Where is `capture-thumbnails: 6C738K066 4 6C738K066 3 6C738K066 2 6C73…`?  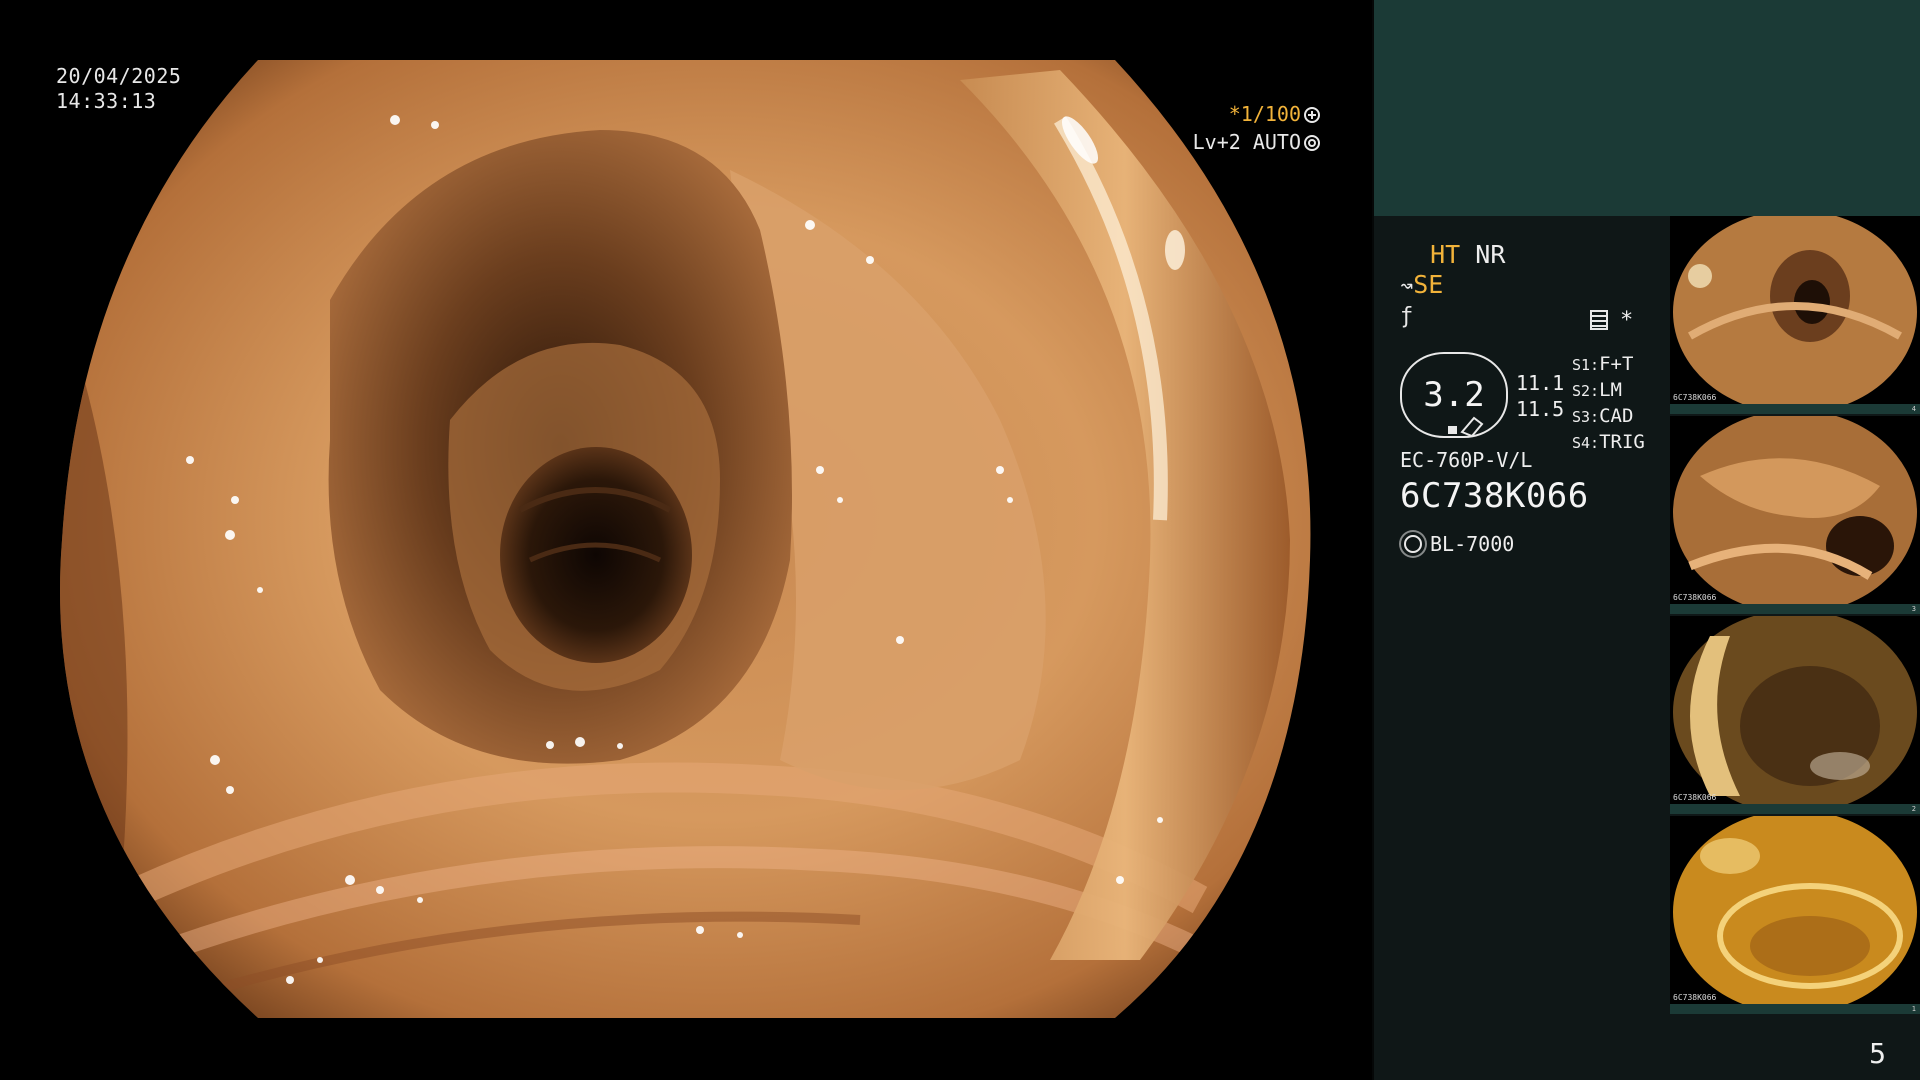 capture-thumbnails: 6C738K066 4 6C738K066 3 6C738K066 2 6C73… is located at coordinates (1795, 616).